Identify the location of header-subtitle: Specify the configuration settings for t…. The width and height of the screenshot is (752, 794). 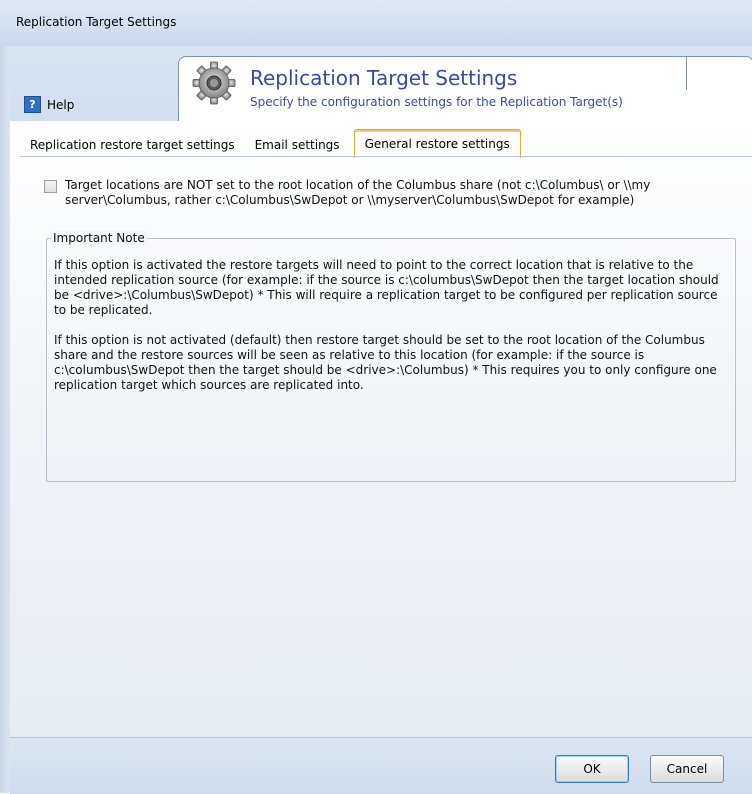
(436, 102).